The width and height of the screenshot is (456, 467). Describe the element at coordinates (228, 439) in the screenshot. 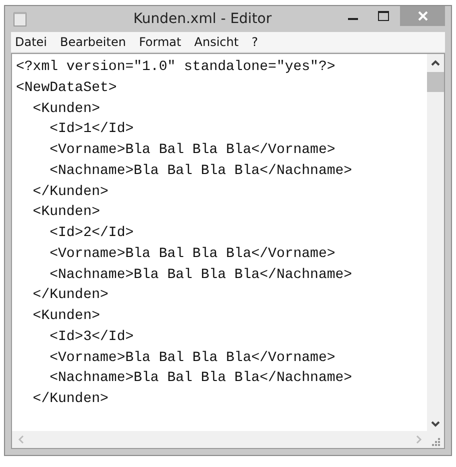

I see `horizontal-scrollbar` at that location.